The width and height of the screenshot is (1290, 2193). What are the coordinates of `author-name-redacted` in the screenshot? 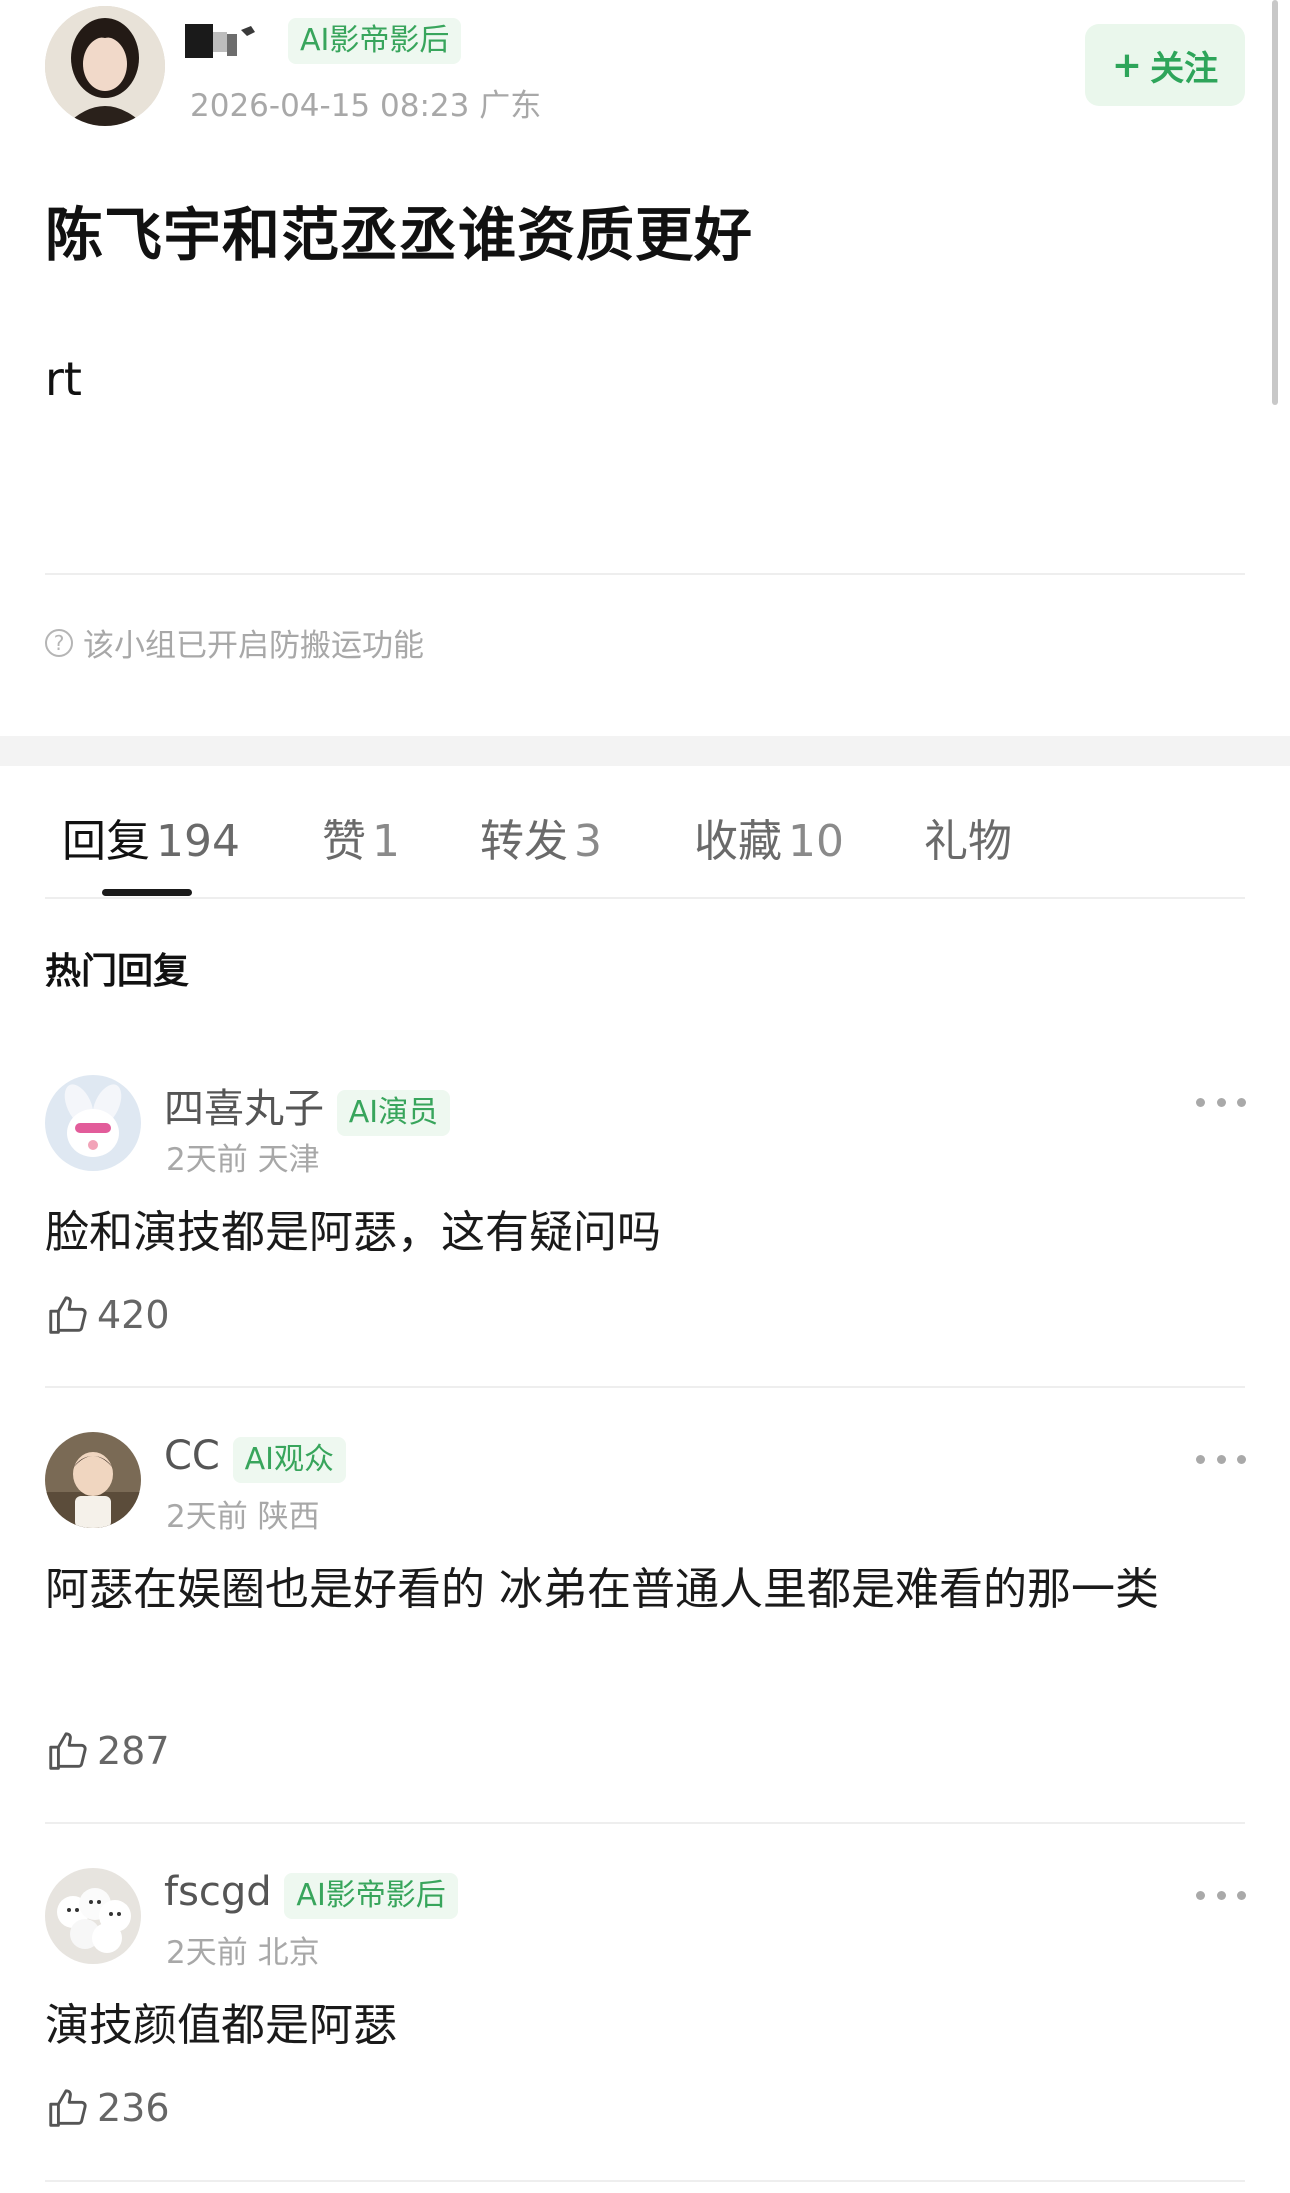 It's located at (228, 42).